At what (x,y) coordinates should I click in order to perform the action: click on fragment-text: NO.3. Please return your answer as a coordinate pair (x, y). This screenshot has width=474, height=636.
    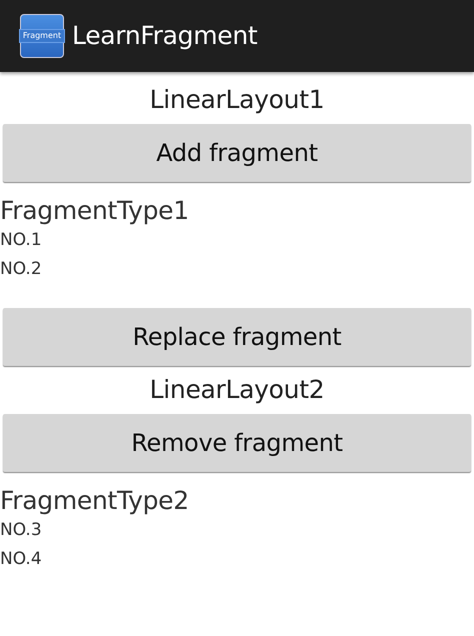
    Looking at the image, I should click on (21, 530).